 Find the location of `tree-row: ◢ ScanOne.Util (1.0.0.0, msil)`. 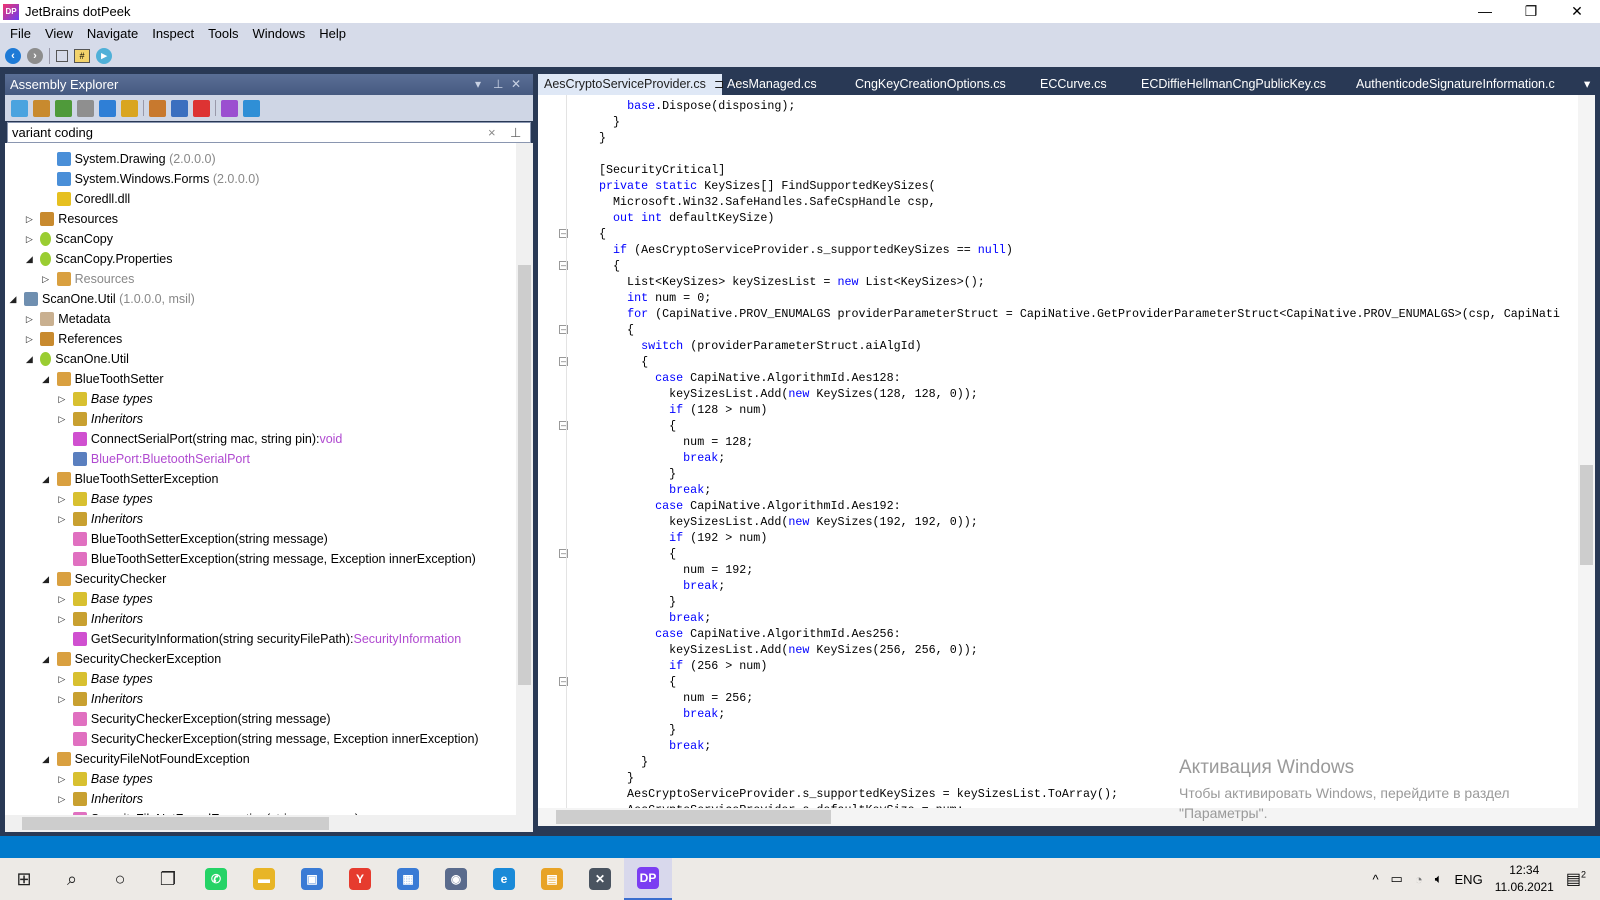

tree-row: ◢ ScanOne.Util (1.0.0.0, msil) is located at coordinates (101, 299).